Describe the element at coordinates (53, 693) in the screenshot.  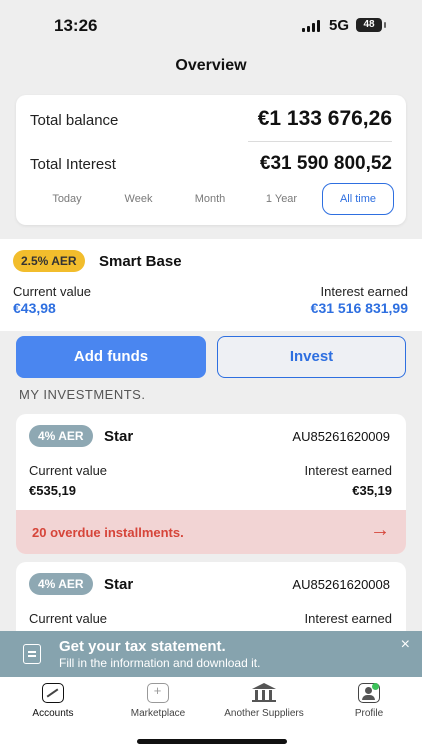
I see `chart-icon` at that location.